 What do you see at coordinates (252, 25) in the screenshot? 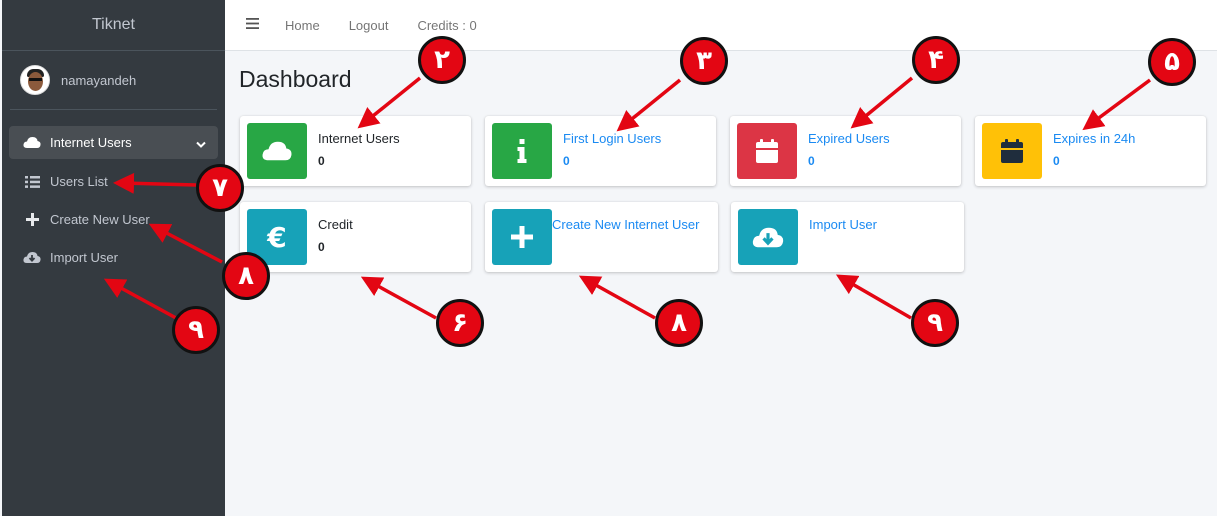
I see `menu-toggle-icon` at bounding box center [252, 25].